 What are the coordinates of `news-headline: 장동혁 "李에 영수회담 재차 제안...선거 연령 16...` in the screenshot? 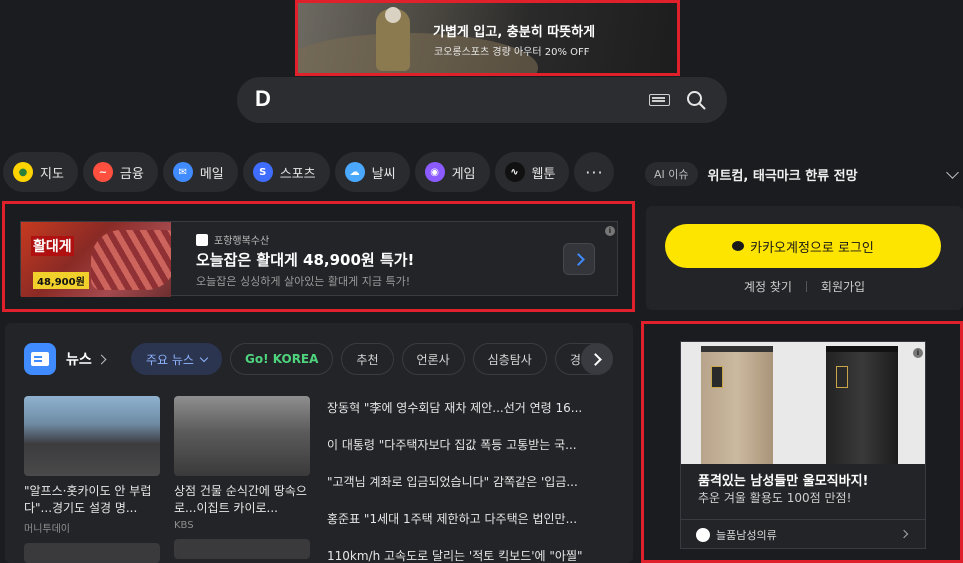 It's located at (472, 416).